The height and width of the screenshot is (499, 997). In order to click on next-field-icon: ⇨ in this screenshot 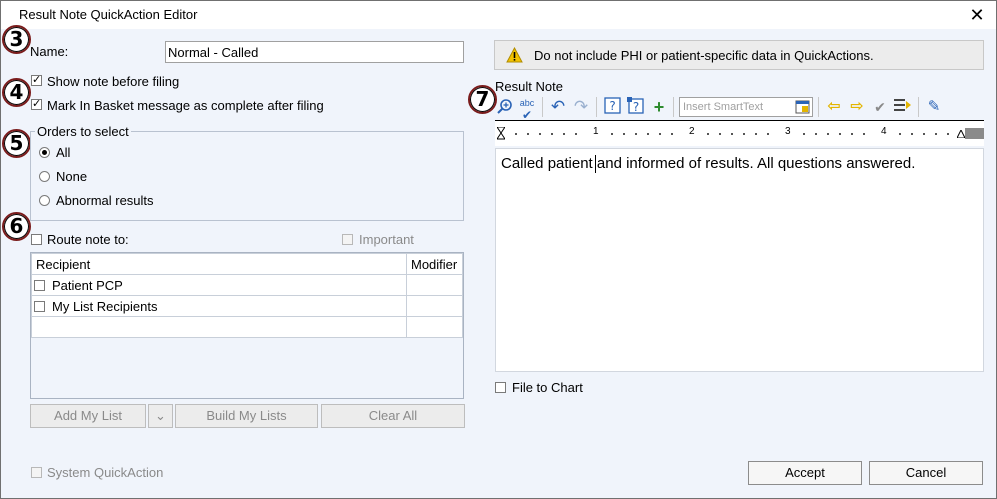, I will do `click(857, 107)`.